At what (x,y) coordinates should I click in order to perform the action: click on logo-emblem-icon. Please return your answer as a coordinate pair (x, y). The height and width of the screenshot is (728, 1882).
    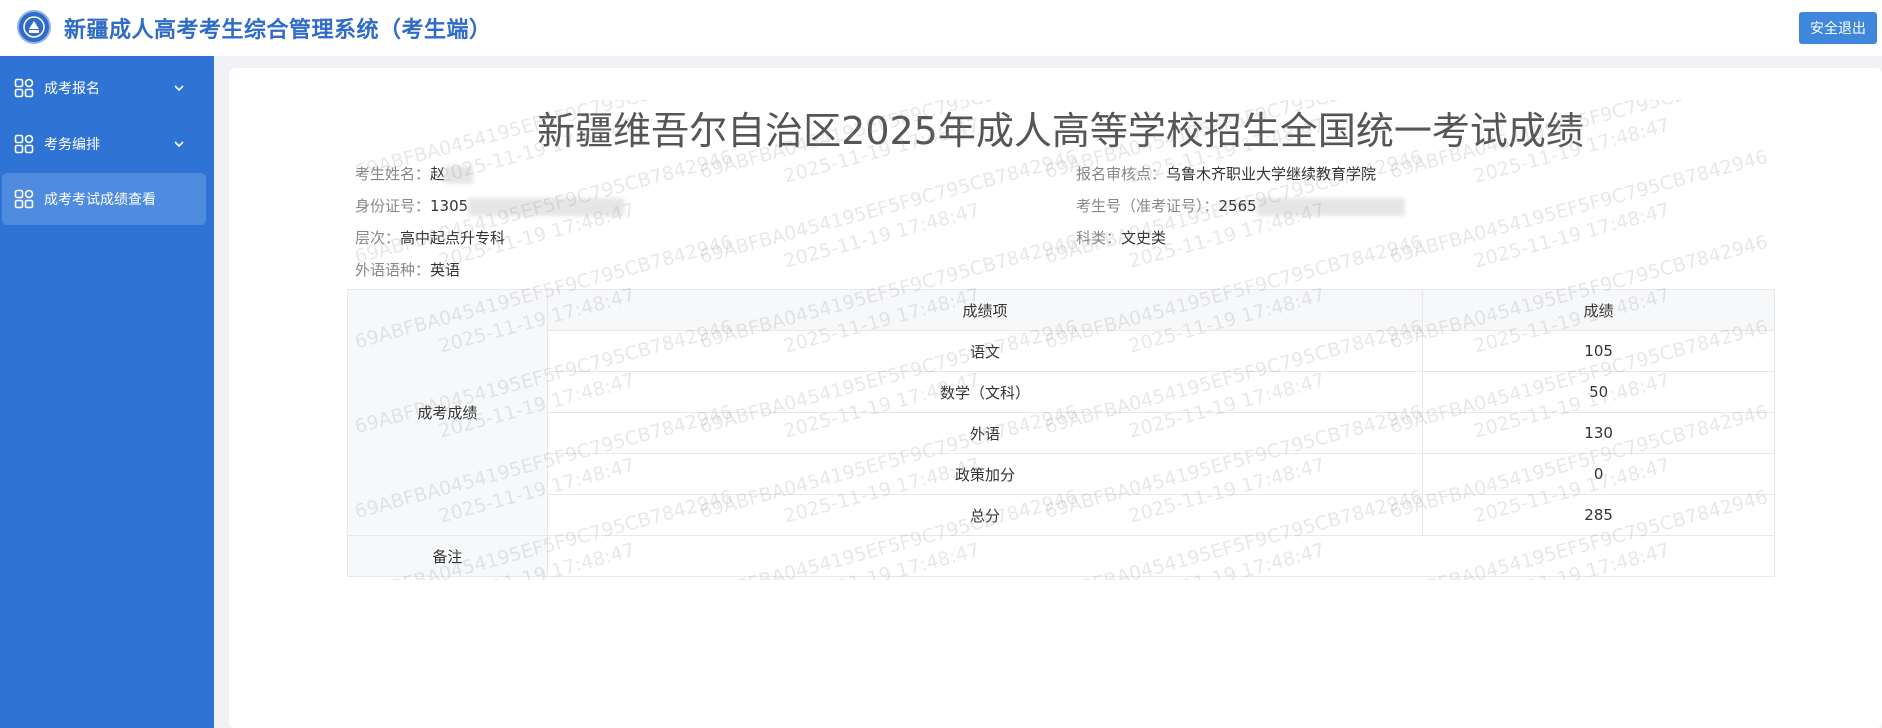
    Looking at the image, I should click on (34, 27).